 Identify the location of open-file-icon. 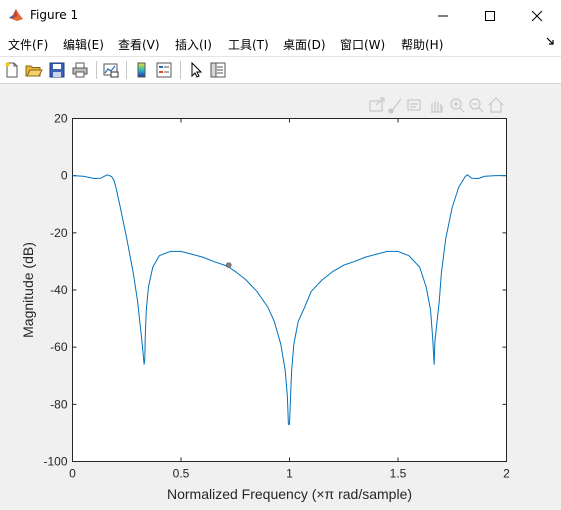
(34, 70).